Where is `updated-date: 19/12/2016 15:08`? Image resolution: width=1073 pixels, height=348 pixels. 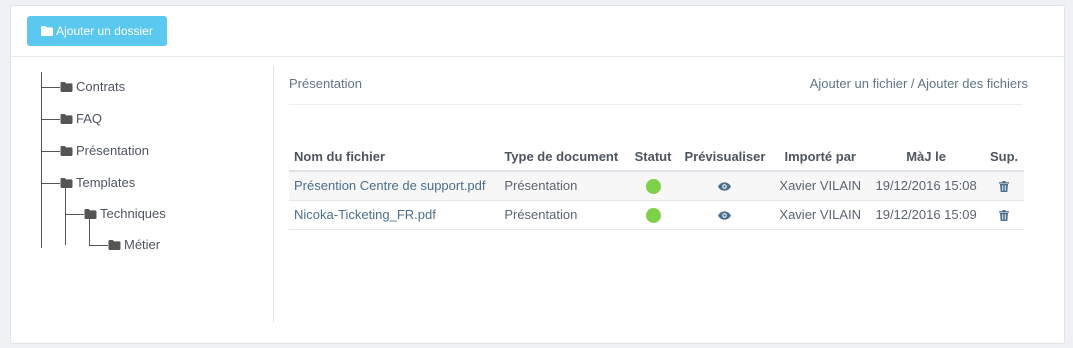 updated-date: 19/12/2016 15:08 is located at coordinates (926, 186).